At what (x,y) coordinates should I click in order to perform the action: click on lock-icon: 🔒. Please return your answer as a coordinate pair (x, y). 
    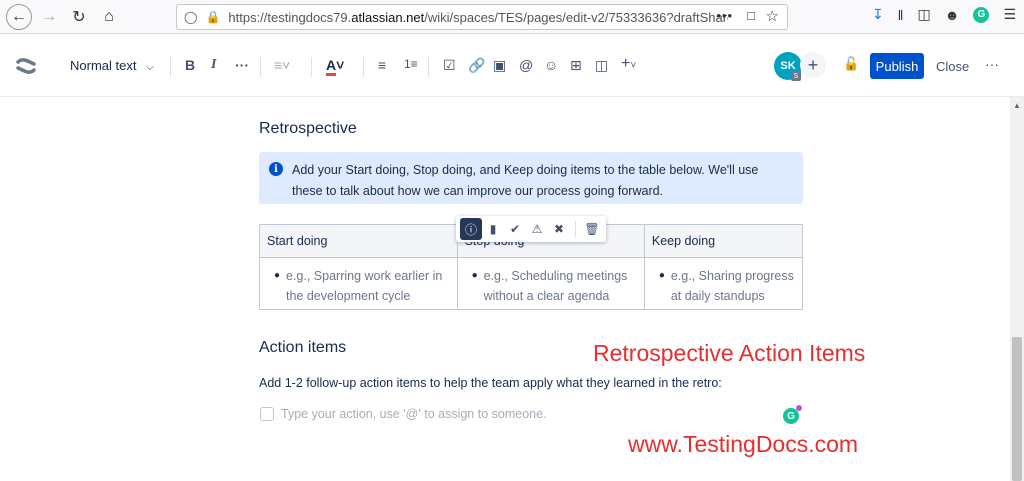
    Looking at the image, I should click on (212, 17).